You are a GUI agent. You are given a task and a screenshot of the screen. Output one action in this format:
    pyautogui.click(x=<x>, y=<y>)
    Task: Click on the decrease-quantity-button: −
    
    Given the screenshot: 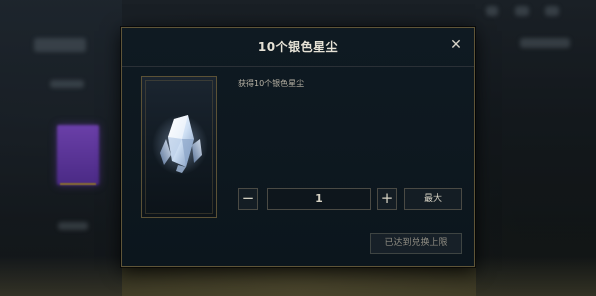 What is the action you would take?
    pyautogui.click(x=248, y=199)
    